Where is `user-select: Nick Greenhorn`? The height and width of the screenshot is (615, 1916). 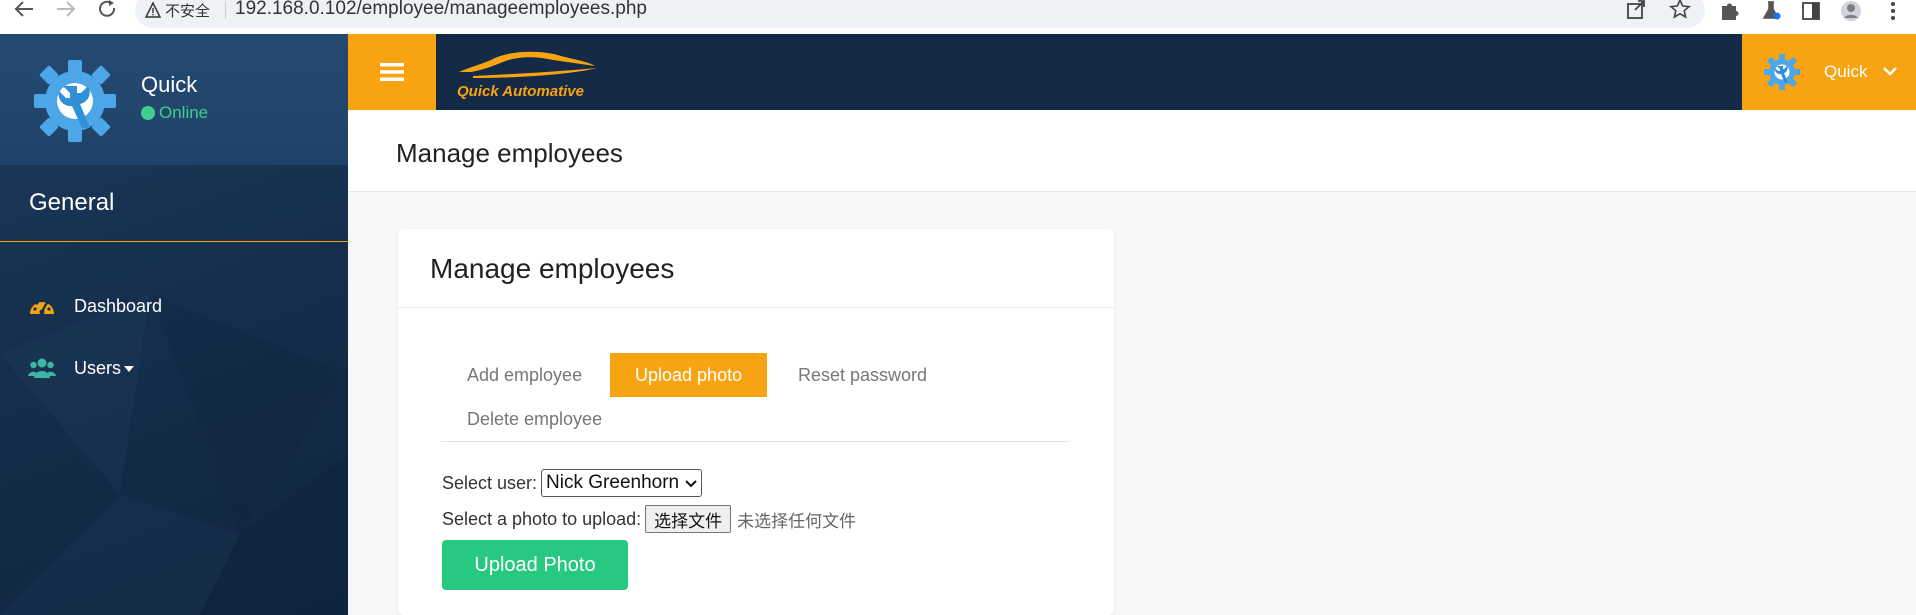
user-select: Nick Greenhorn is located at coordinates (622, 483).